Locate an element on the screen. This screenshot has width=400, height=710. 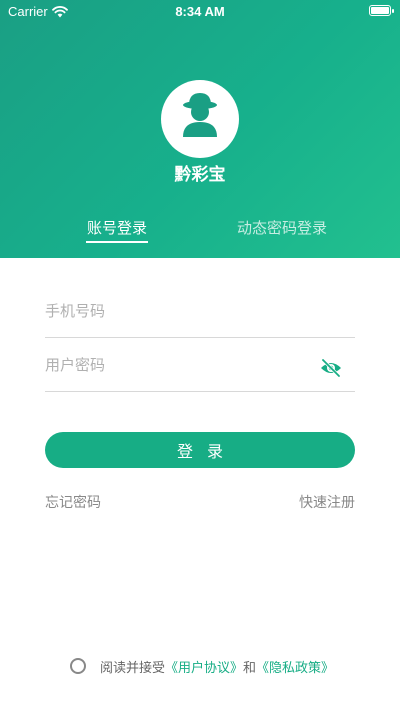
status-bar: Carrier 8:34 AM is located at coordinates (200, 11).